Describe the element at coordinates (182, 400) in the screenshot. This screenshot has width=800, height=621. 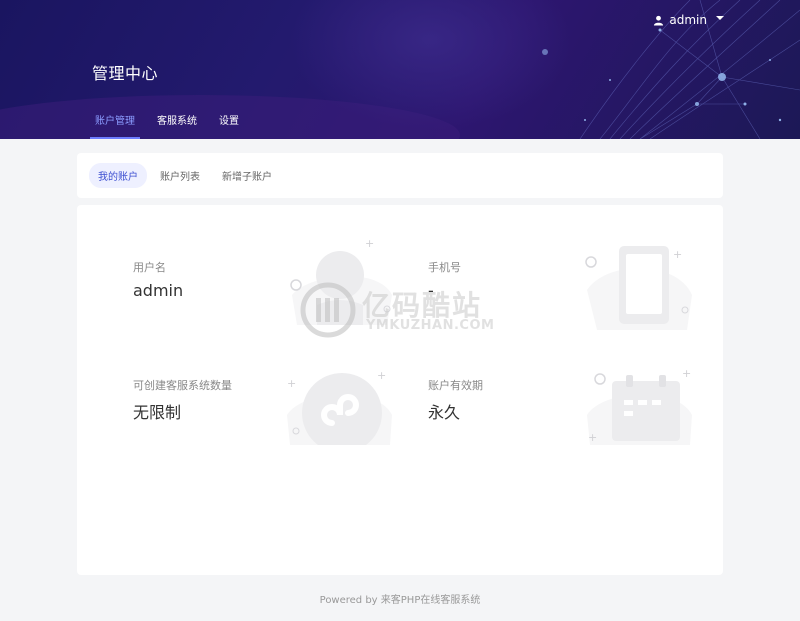
I see `quota-info: 可创建客服系统数量 无限制` at that location.